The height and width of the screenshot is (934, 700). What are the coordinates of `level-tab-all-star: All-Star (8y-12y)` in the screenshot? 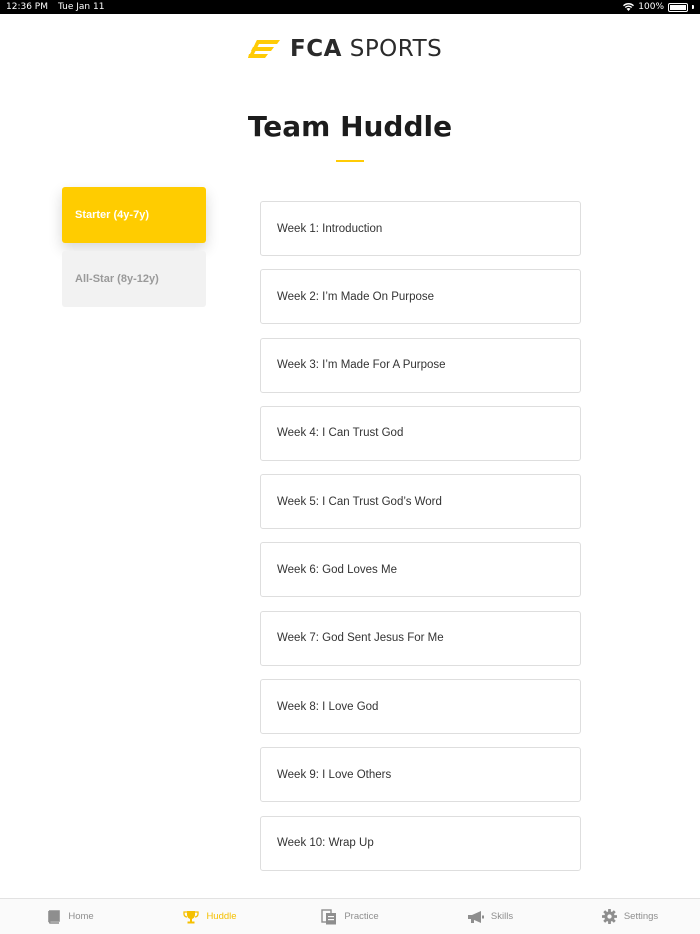 It's located at (134, 279).